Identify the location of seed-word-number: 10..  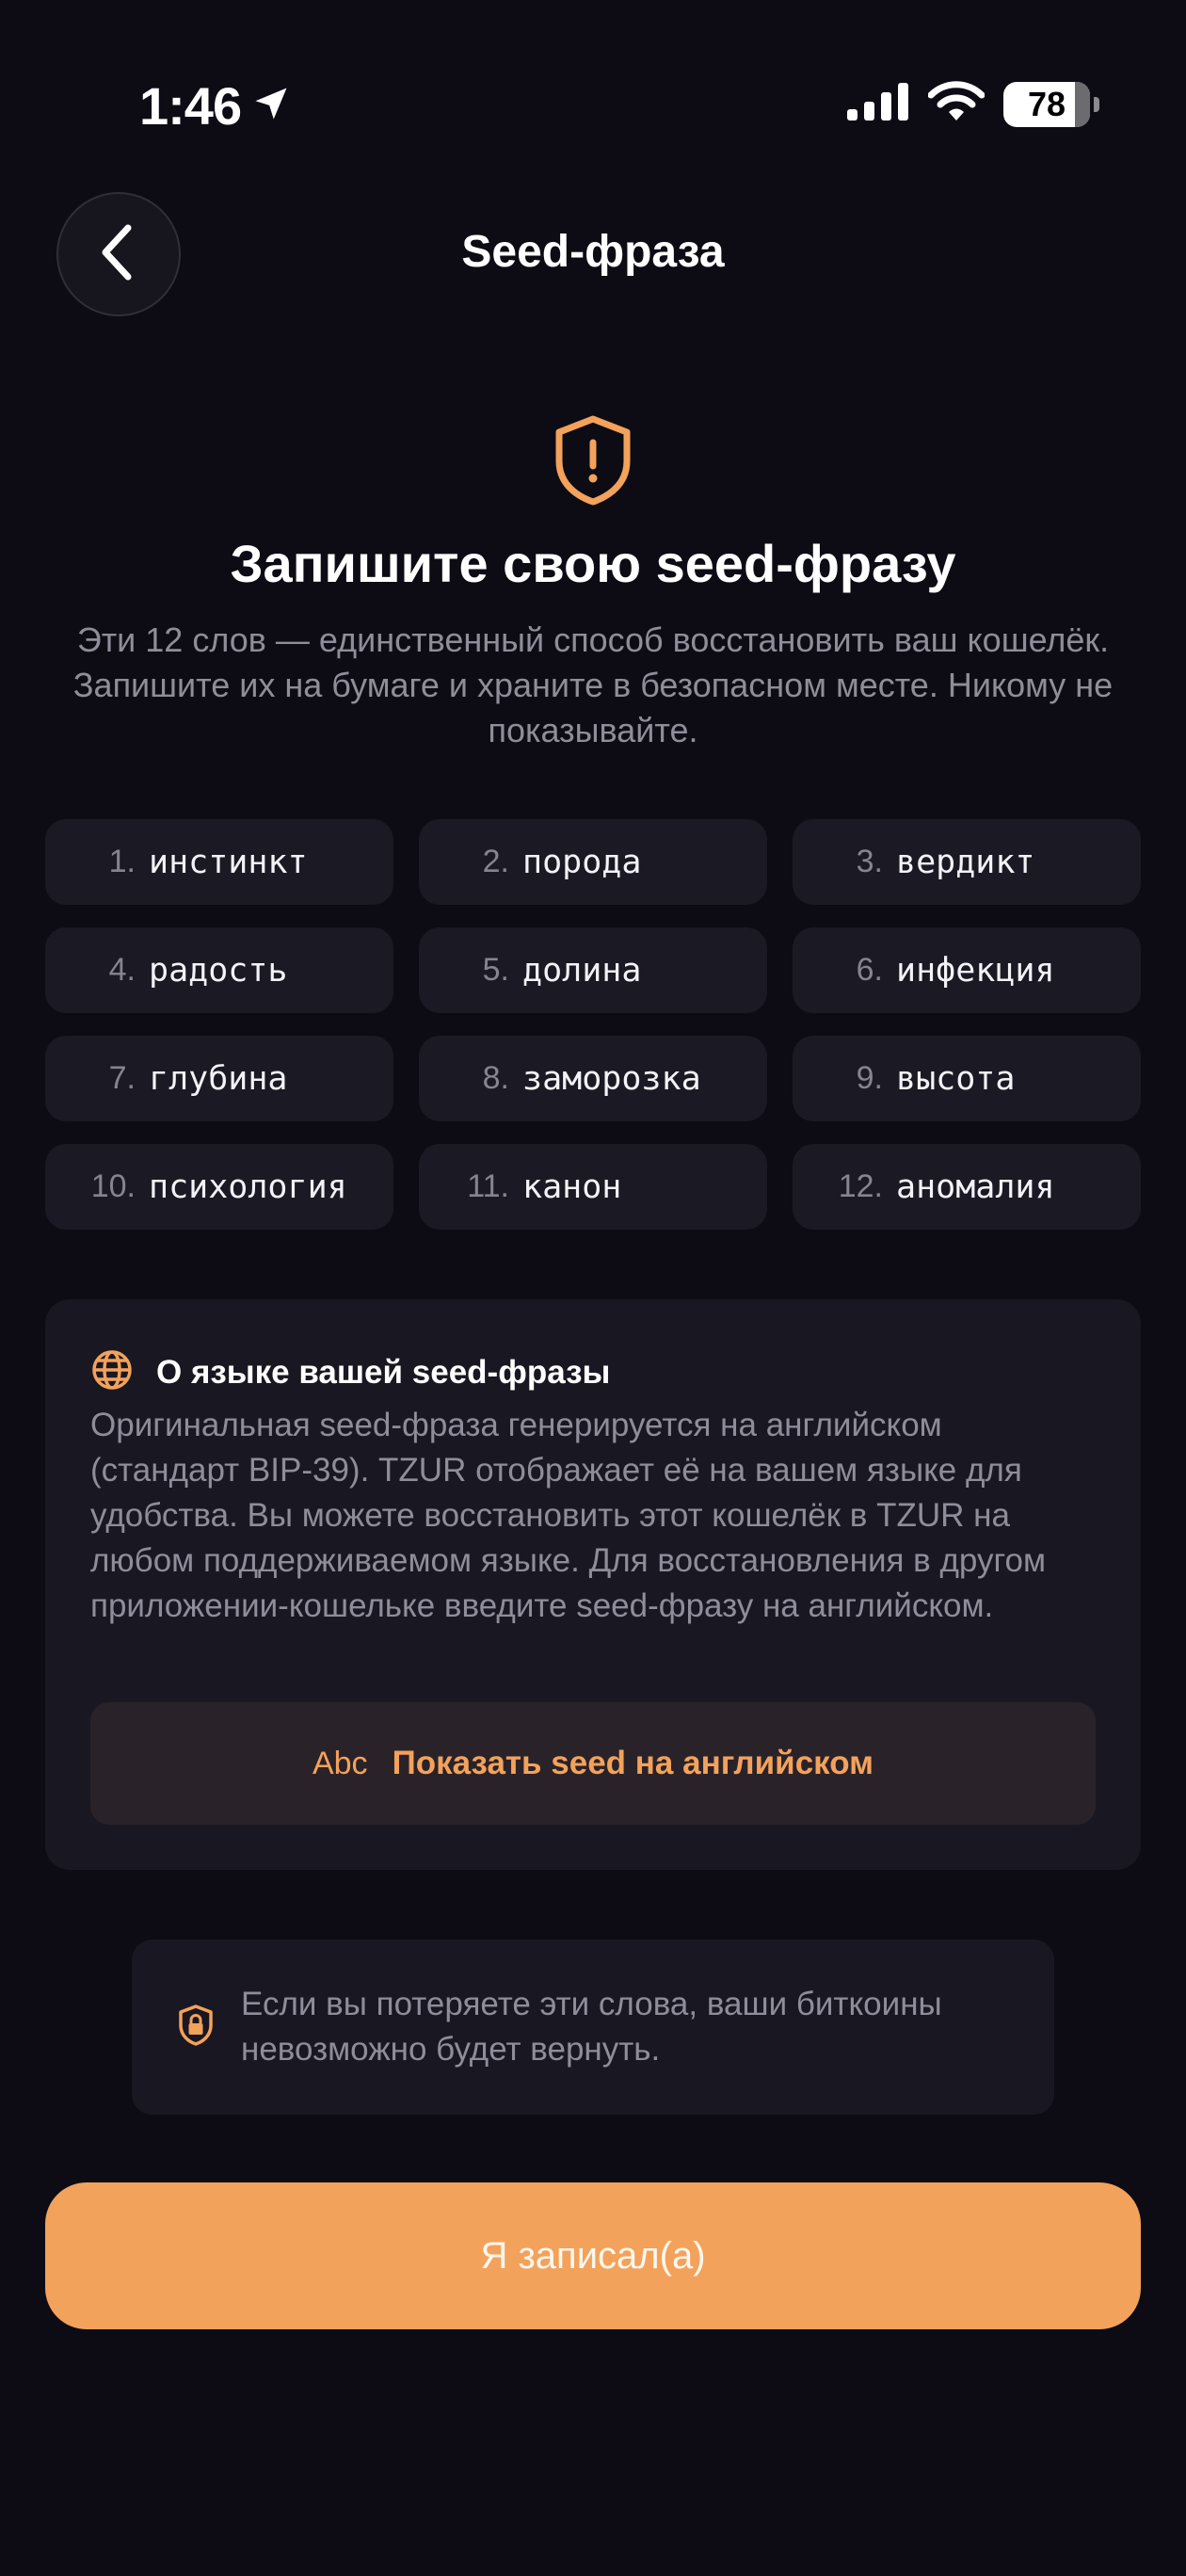
(113, 1186).